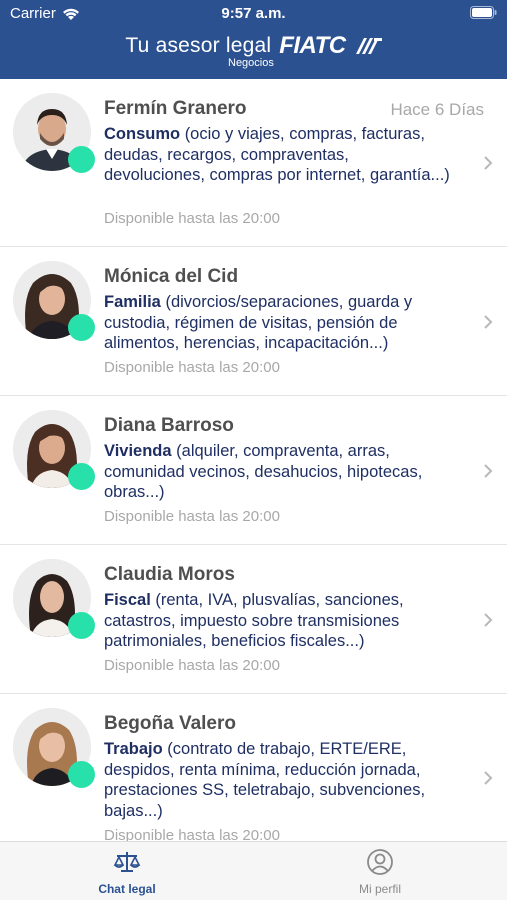 The width and height of the screenshot is (507, 900). Describe the element at coordinates (142, 134) in the screenshot. I see `specialty-category: Consumo` at that location.